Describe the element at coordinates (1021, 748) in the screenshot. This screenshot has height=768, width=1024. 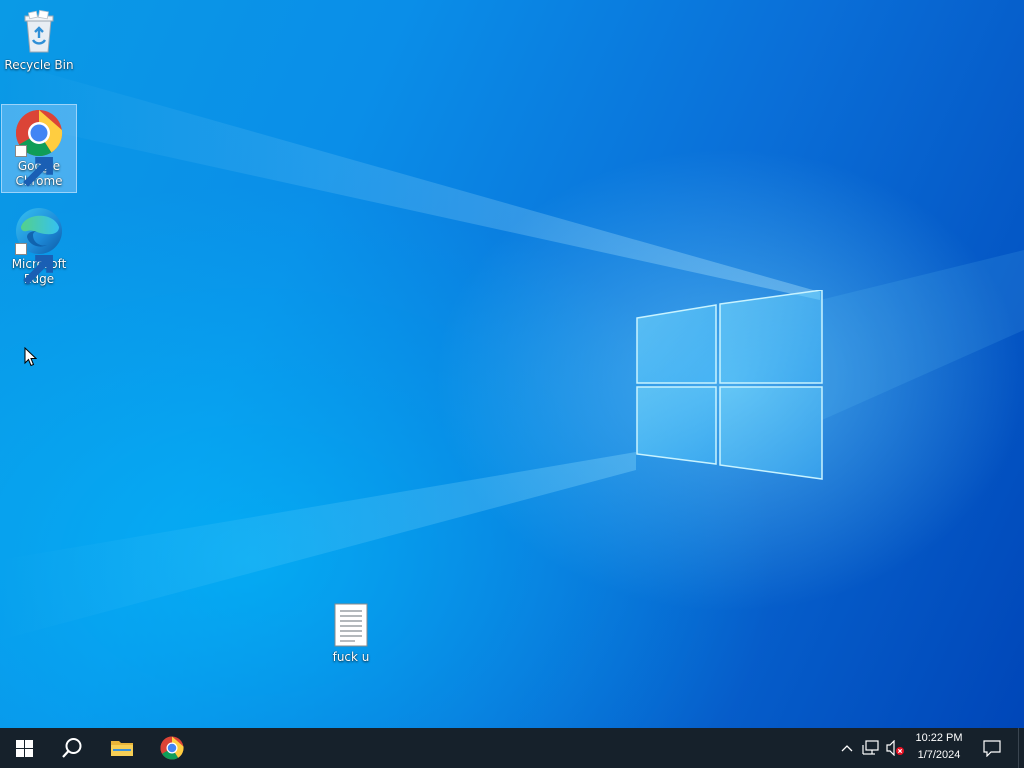
I see `show-desktop-button` at that location.